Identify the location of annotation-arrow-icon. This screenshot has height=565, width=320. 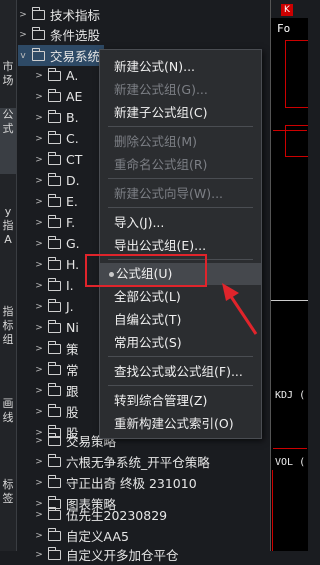
(240, 309).